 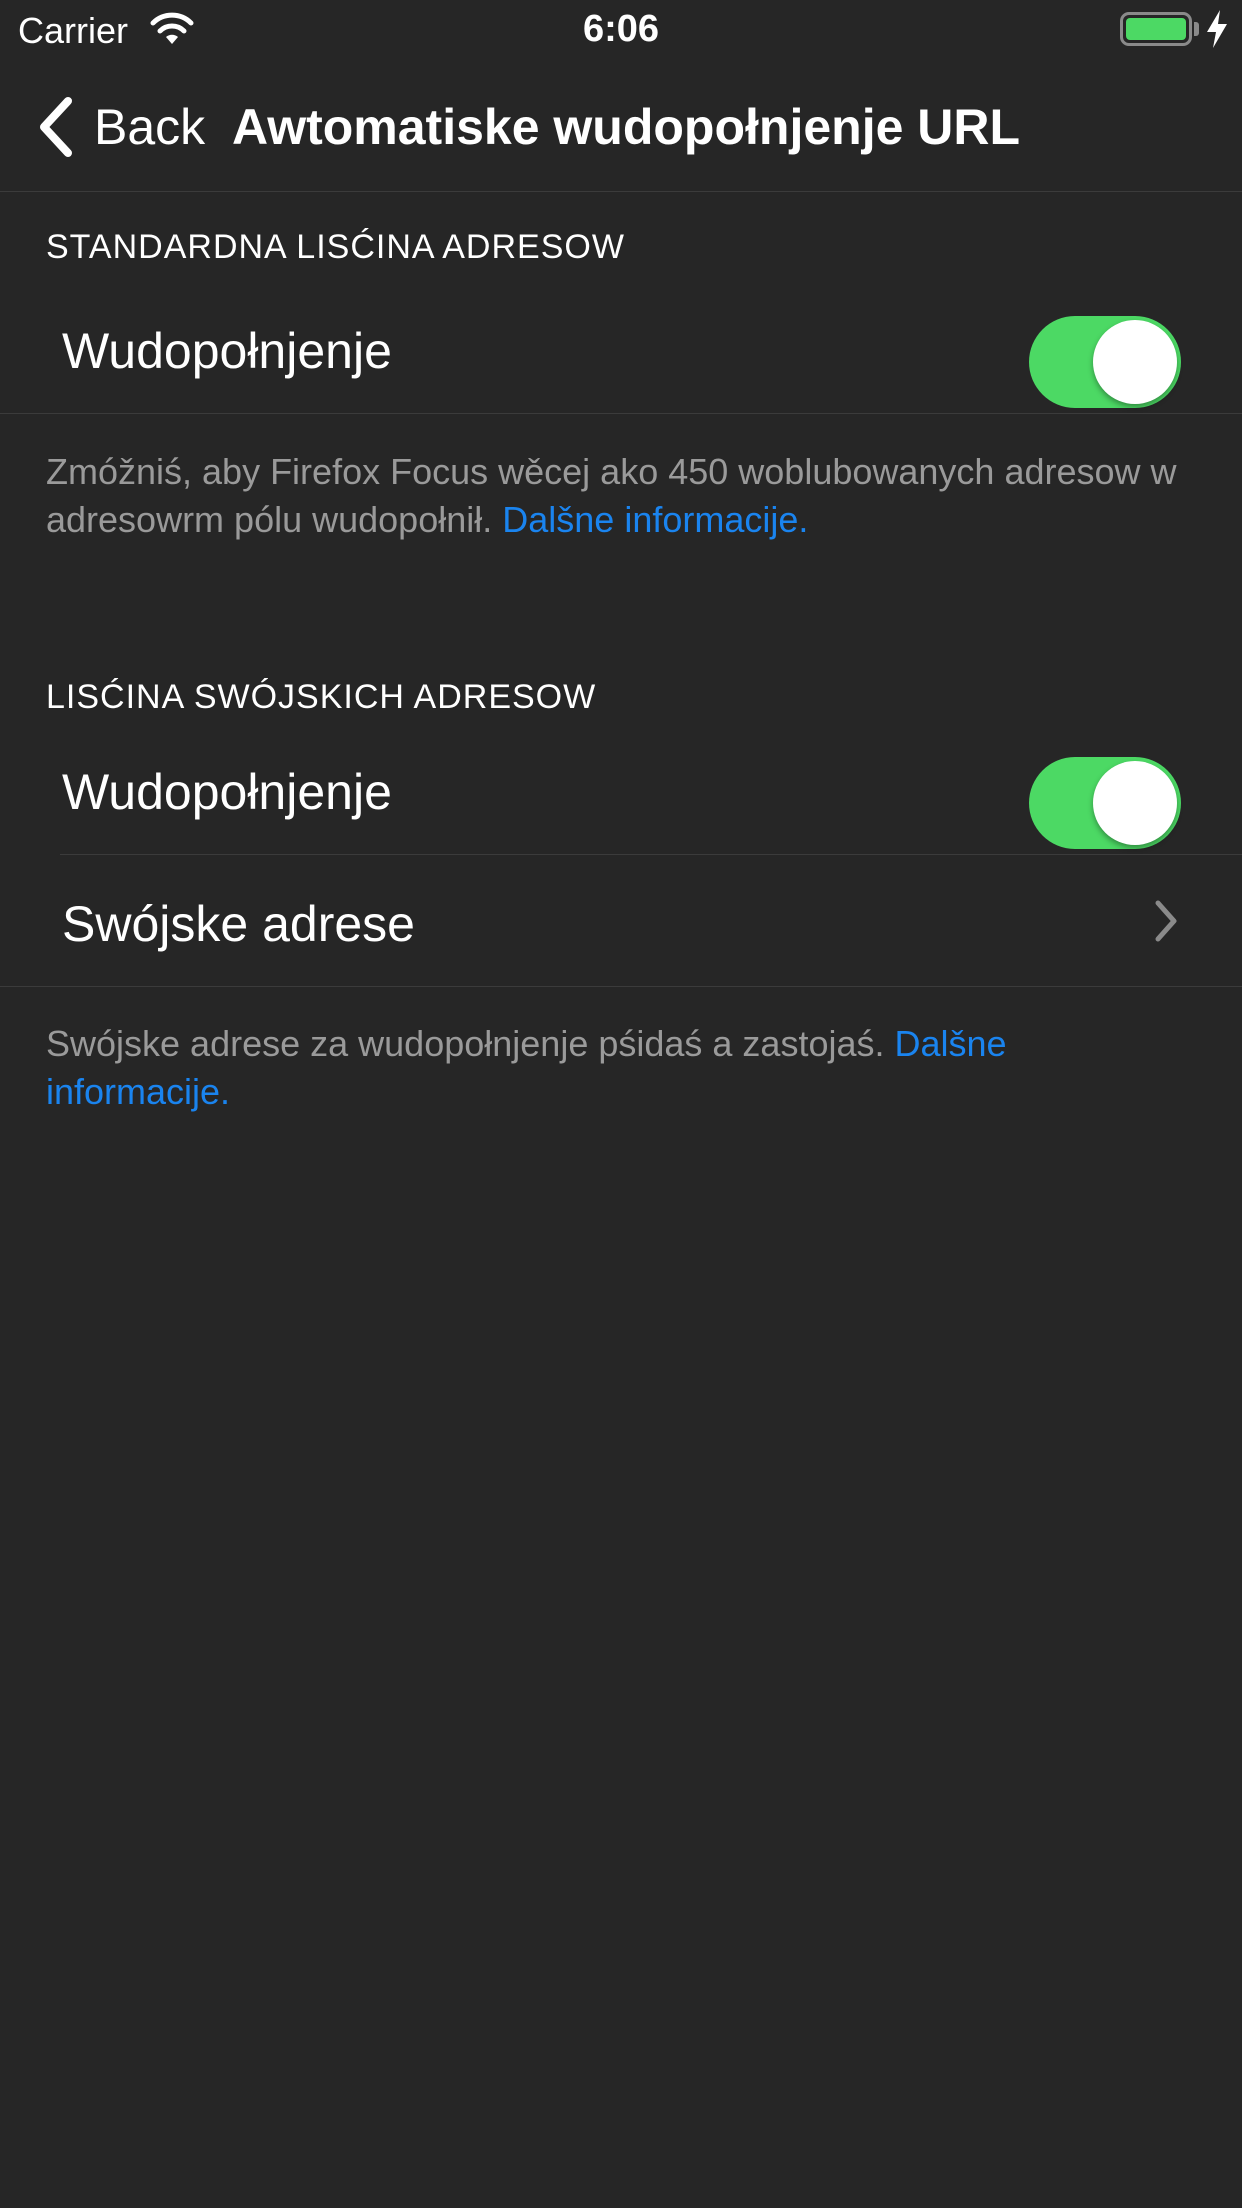 What do you see at coordinates (150, 127) in the screenshot?
I see `back-label: Back` at bounding box center [150, 127].